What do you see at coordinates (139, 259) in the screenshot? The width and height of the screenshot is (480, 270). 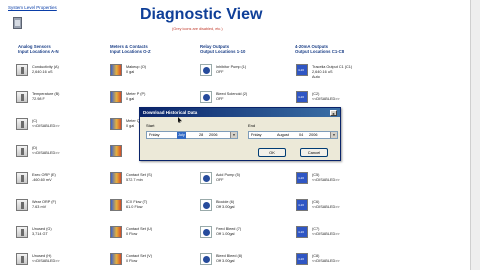 I see `meter-contact-text: Contact Set (V) 0 Flow` at bounding box center [139, 259].